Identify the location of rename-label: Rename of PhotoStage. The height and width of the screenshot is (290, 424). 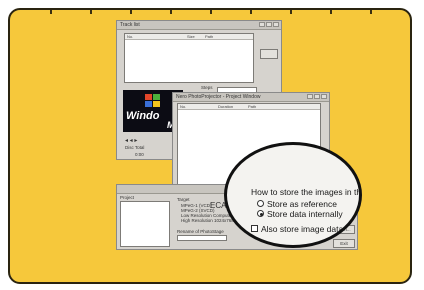
(200, 231).